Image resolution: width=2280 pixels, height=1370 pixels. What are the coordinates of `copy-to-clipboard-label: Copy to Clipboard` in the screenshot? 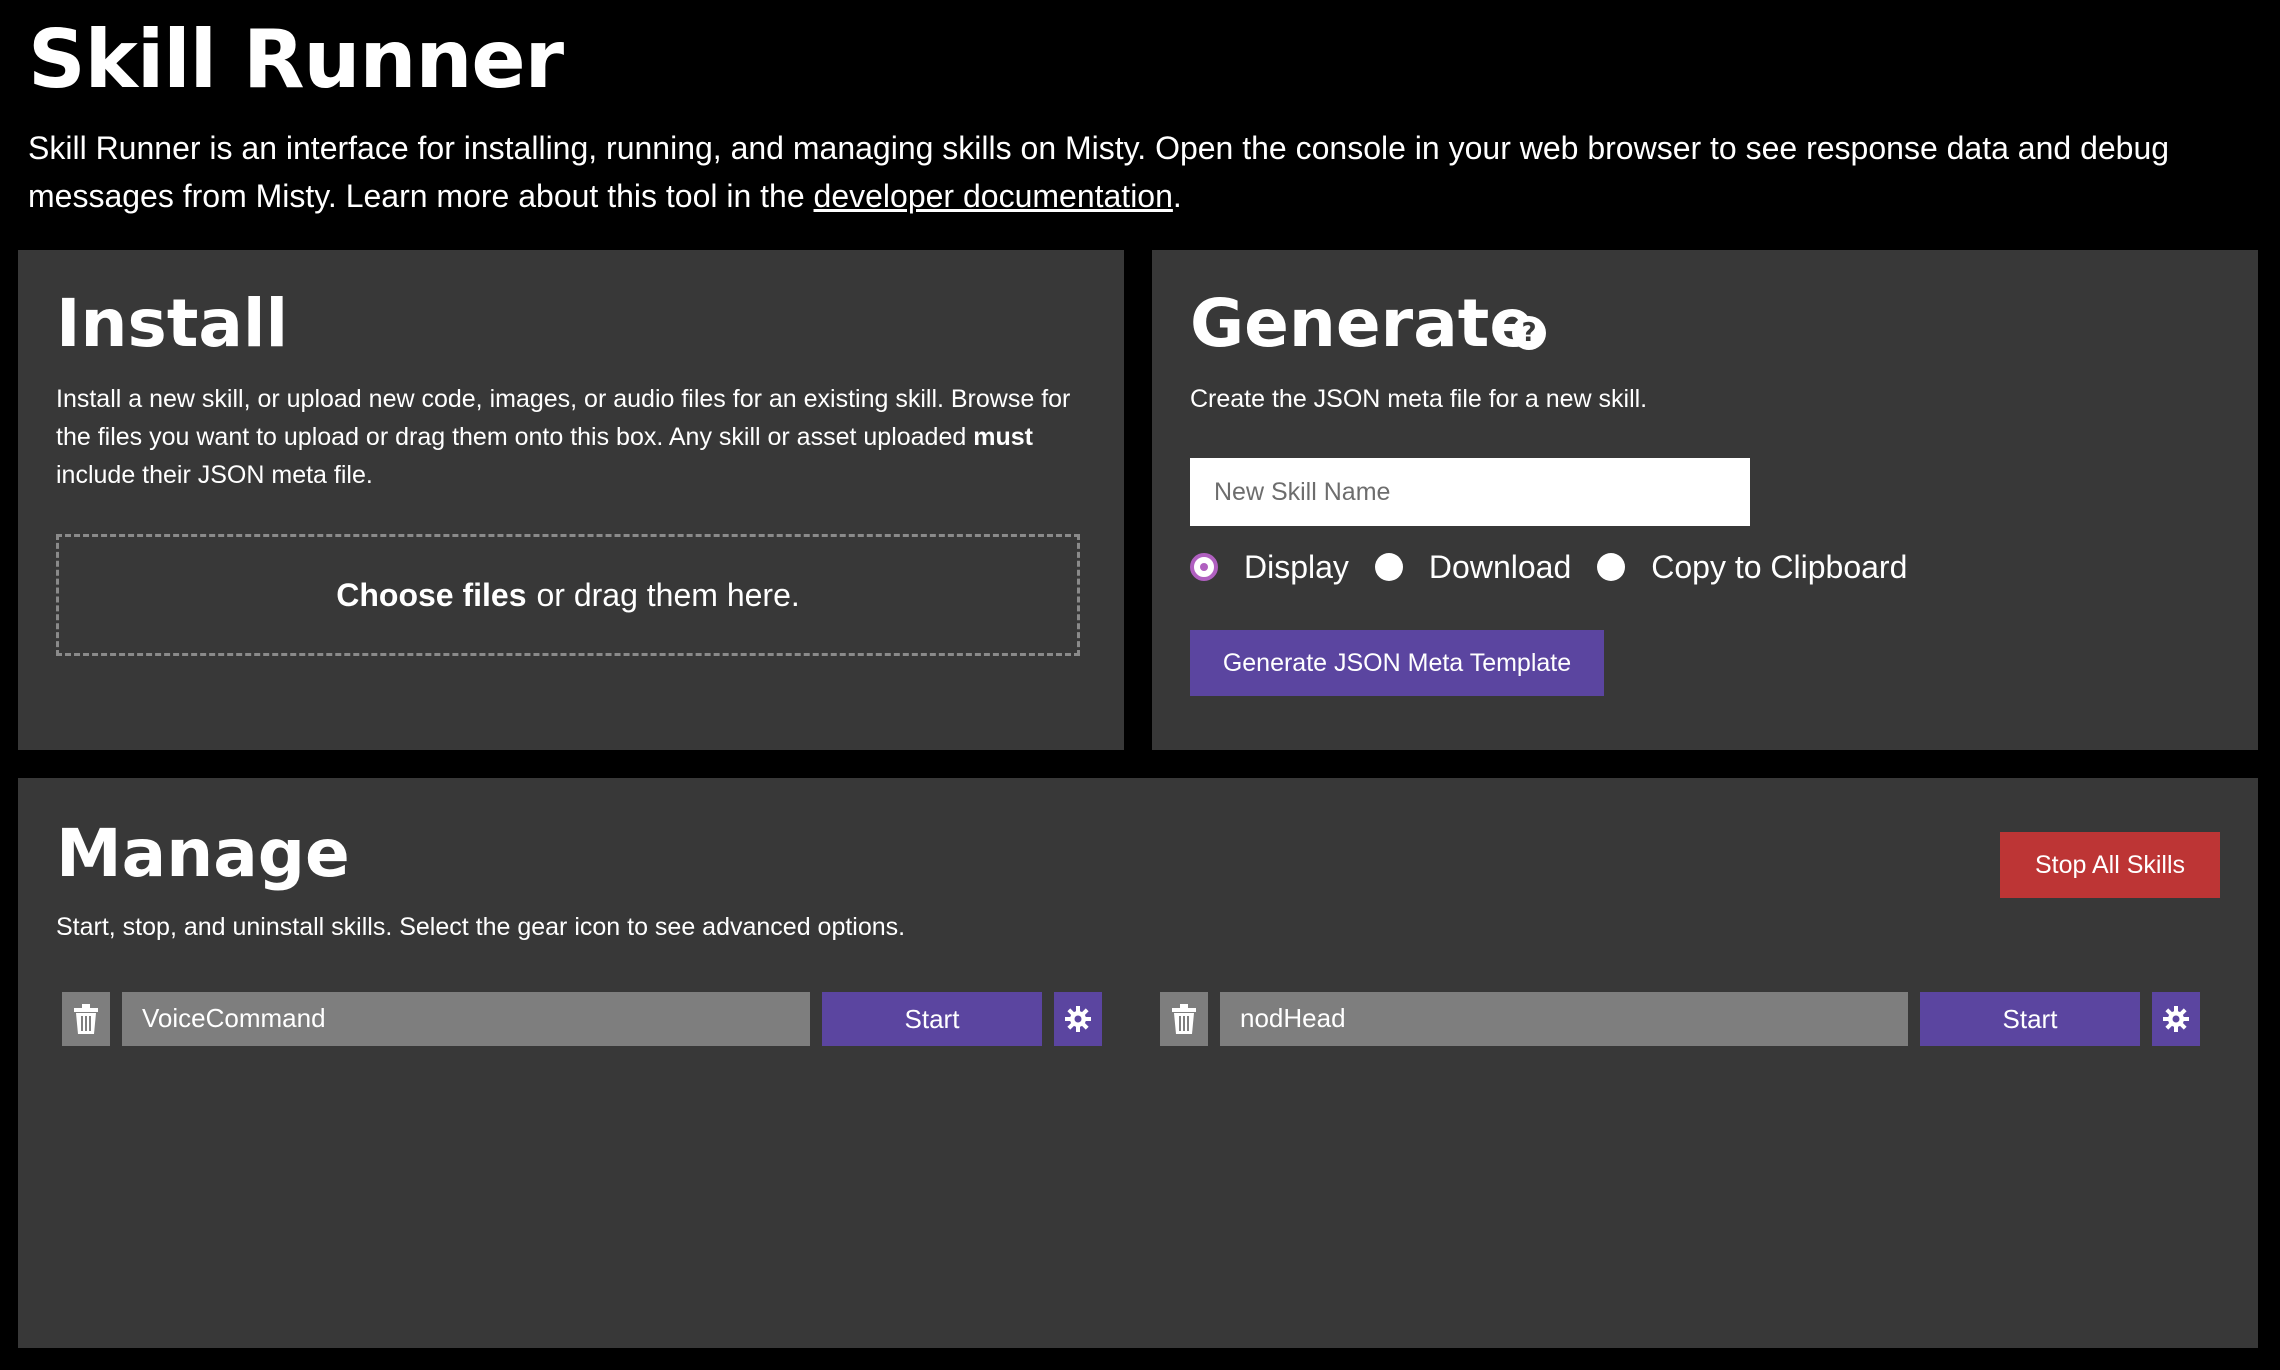 It's located at (1779, 567).